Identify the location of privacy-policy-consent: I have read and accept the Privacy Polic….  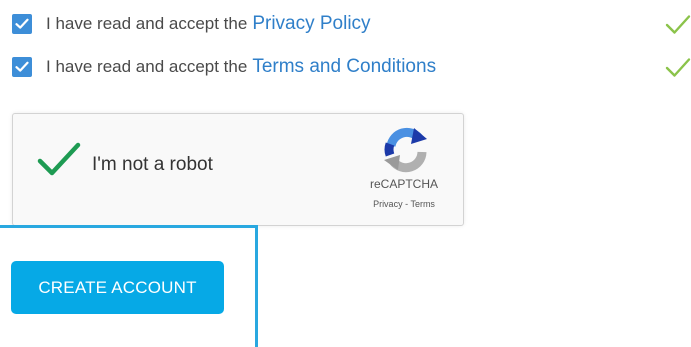
(191, 24).